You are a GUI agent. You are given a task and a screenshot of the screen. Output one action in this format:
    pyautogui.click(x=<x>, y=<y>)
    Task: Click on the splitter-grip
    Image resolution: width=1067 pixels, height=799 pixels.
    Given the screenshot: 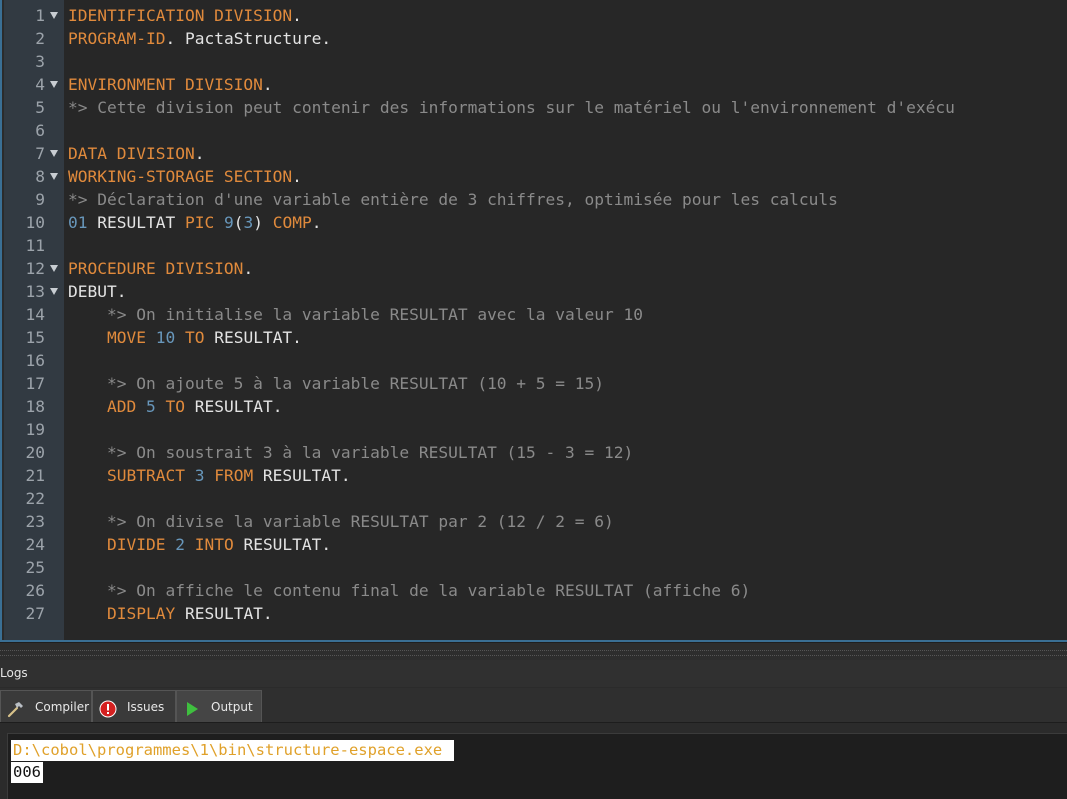 What is the action you would take?
    pyautogui.click(x=533, y=653)
    